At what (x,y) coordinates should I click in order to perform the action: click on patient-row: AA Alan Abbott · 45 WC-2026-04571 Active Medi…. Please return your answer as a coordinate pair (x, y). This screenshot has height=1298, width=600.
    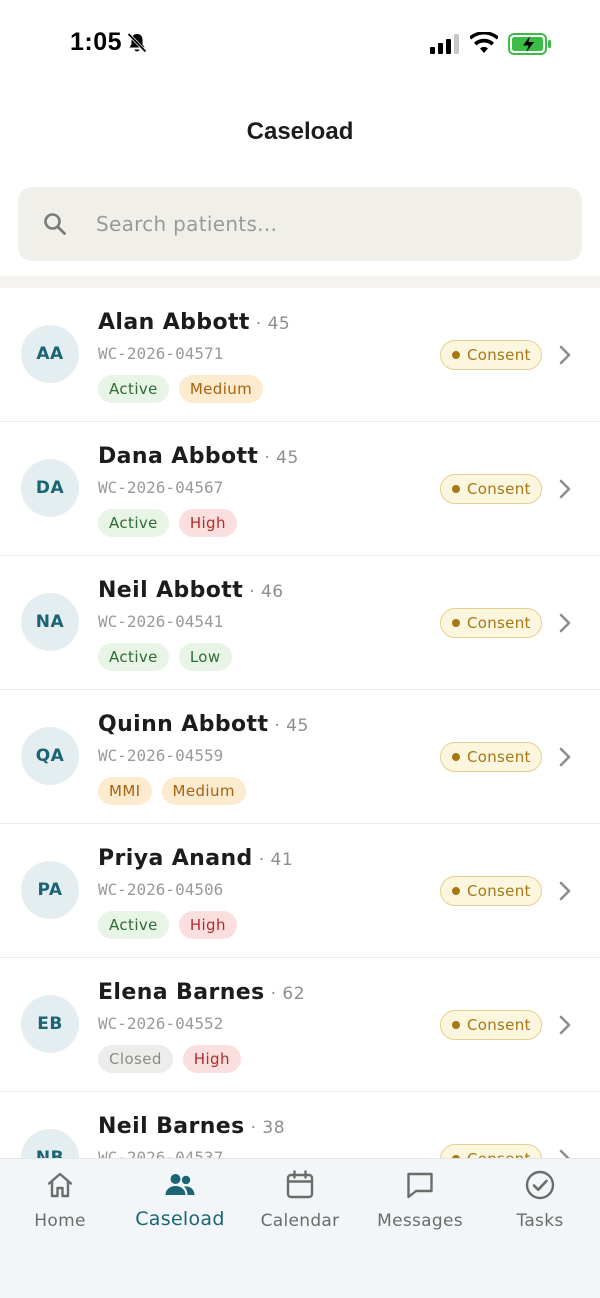
    Looking at the image, I should click on (300, 355).